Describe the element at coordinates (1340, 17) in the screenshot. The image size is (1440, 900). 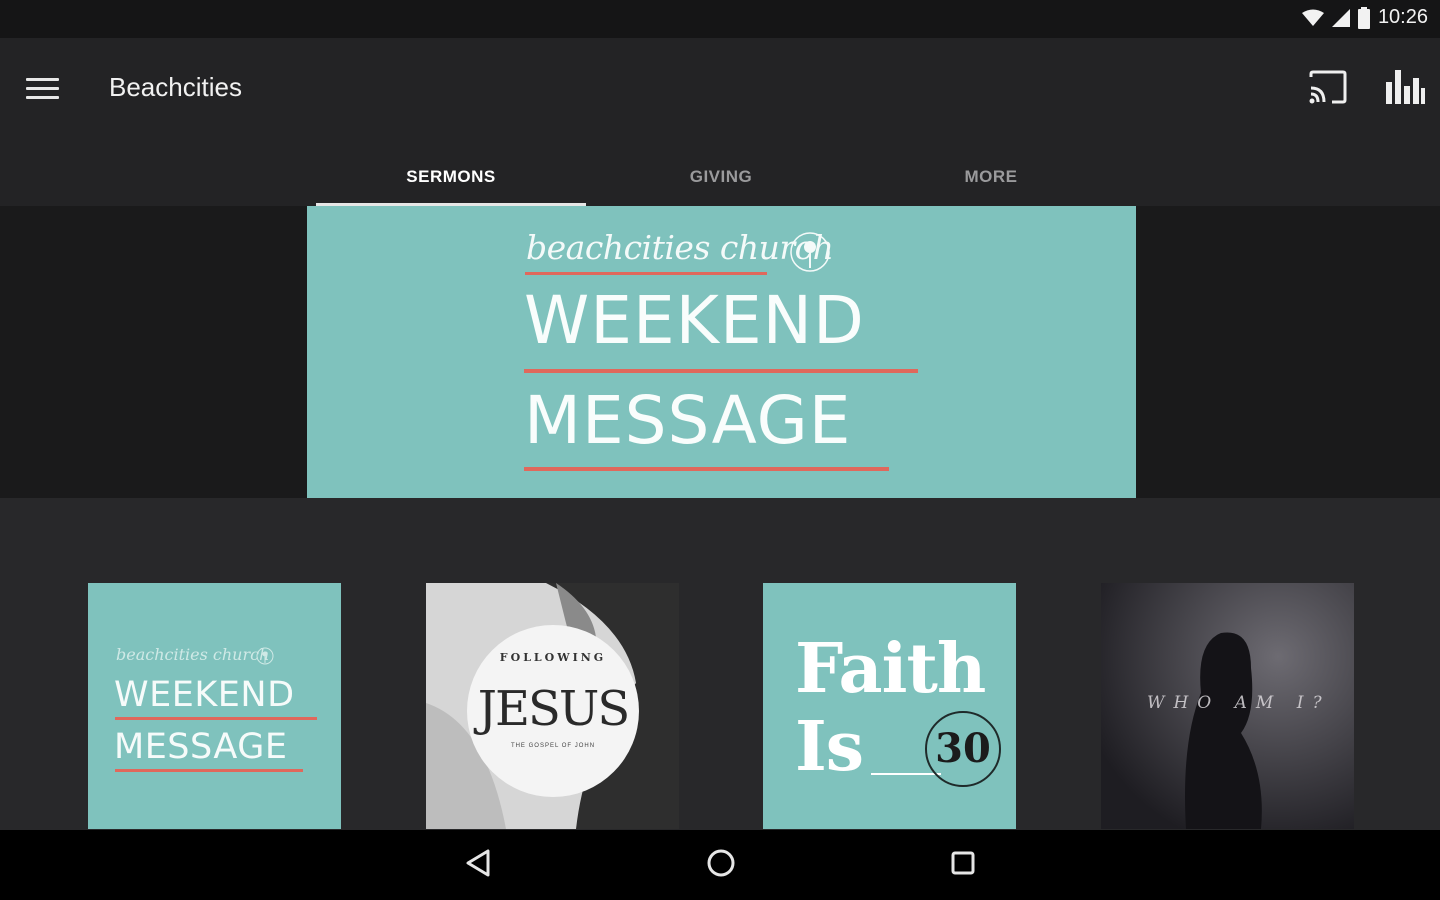
I see `signal-icon` at that location.